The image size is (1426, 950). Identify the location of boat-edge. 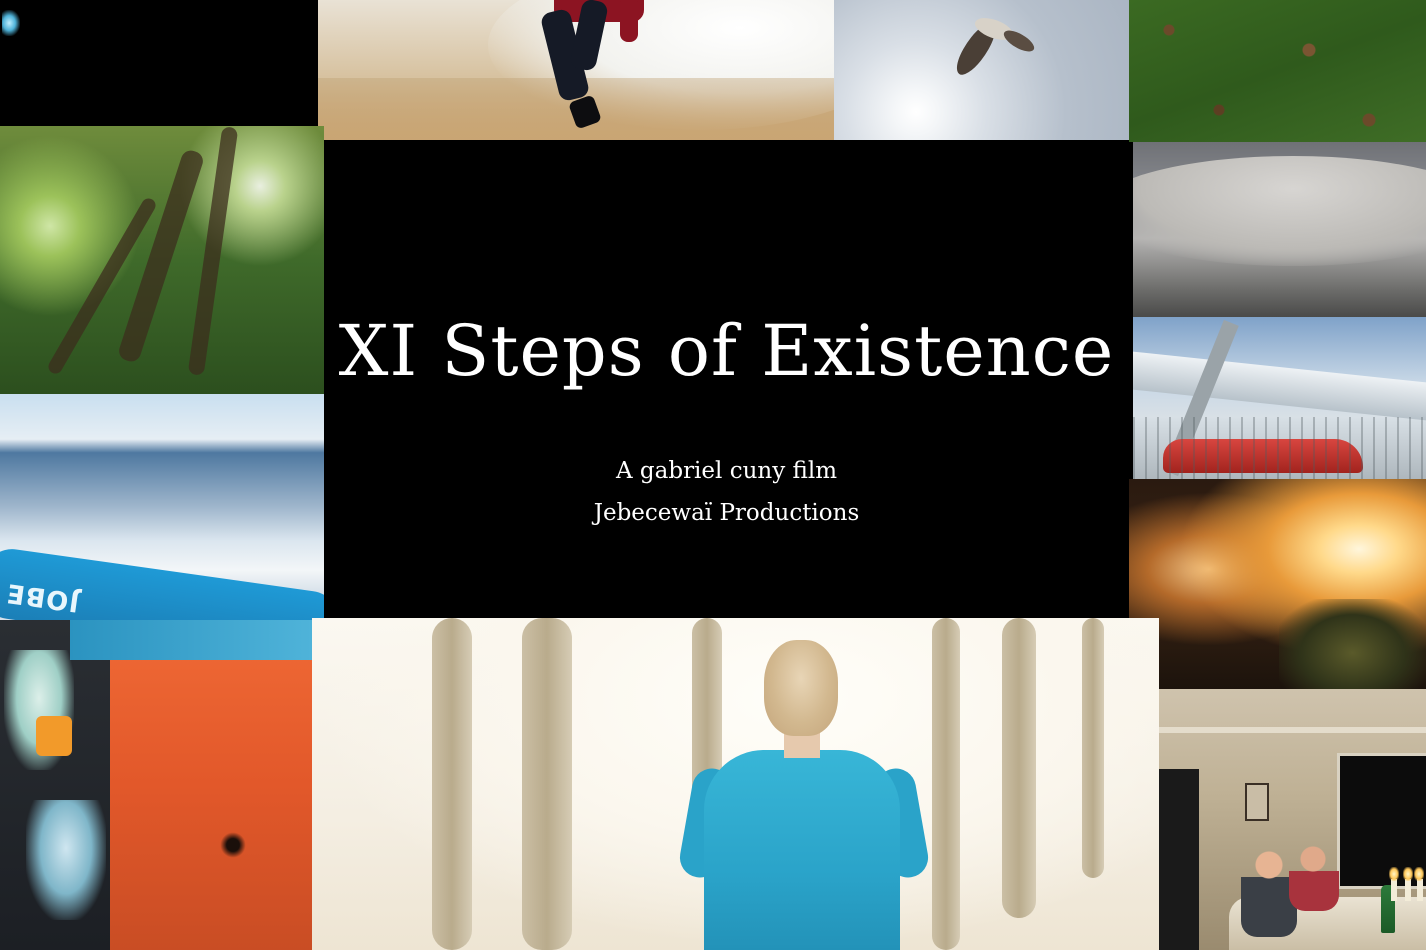
(191, 640).